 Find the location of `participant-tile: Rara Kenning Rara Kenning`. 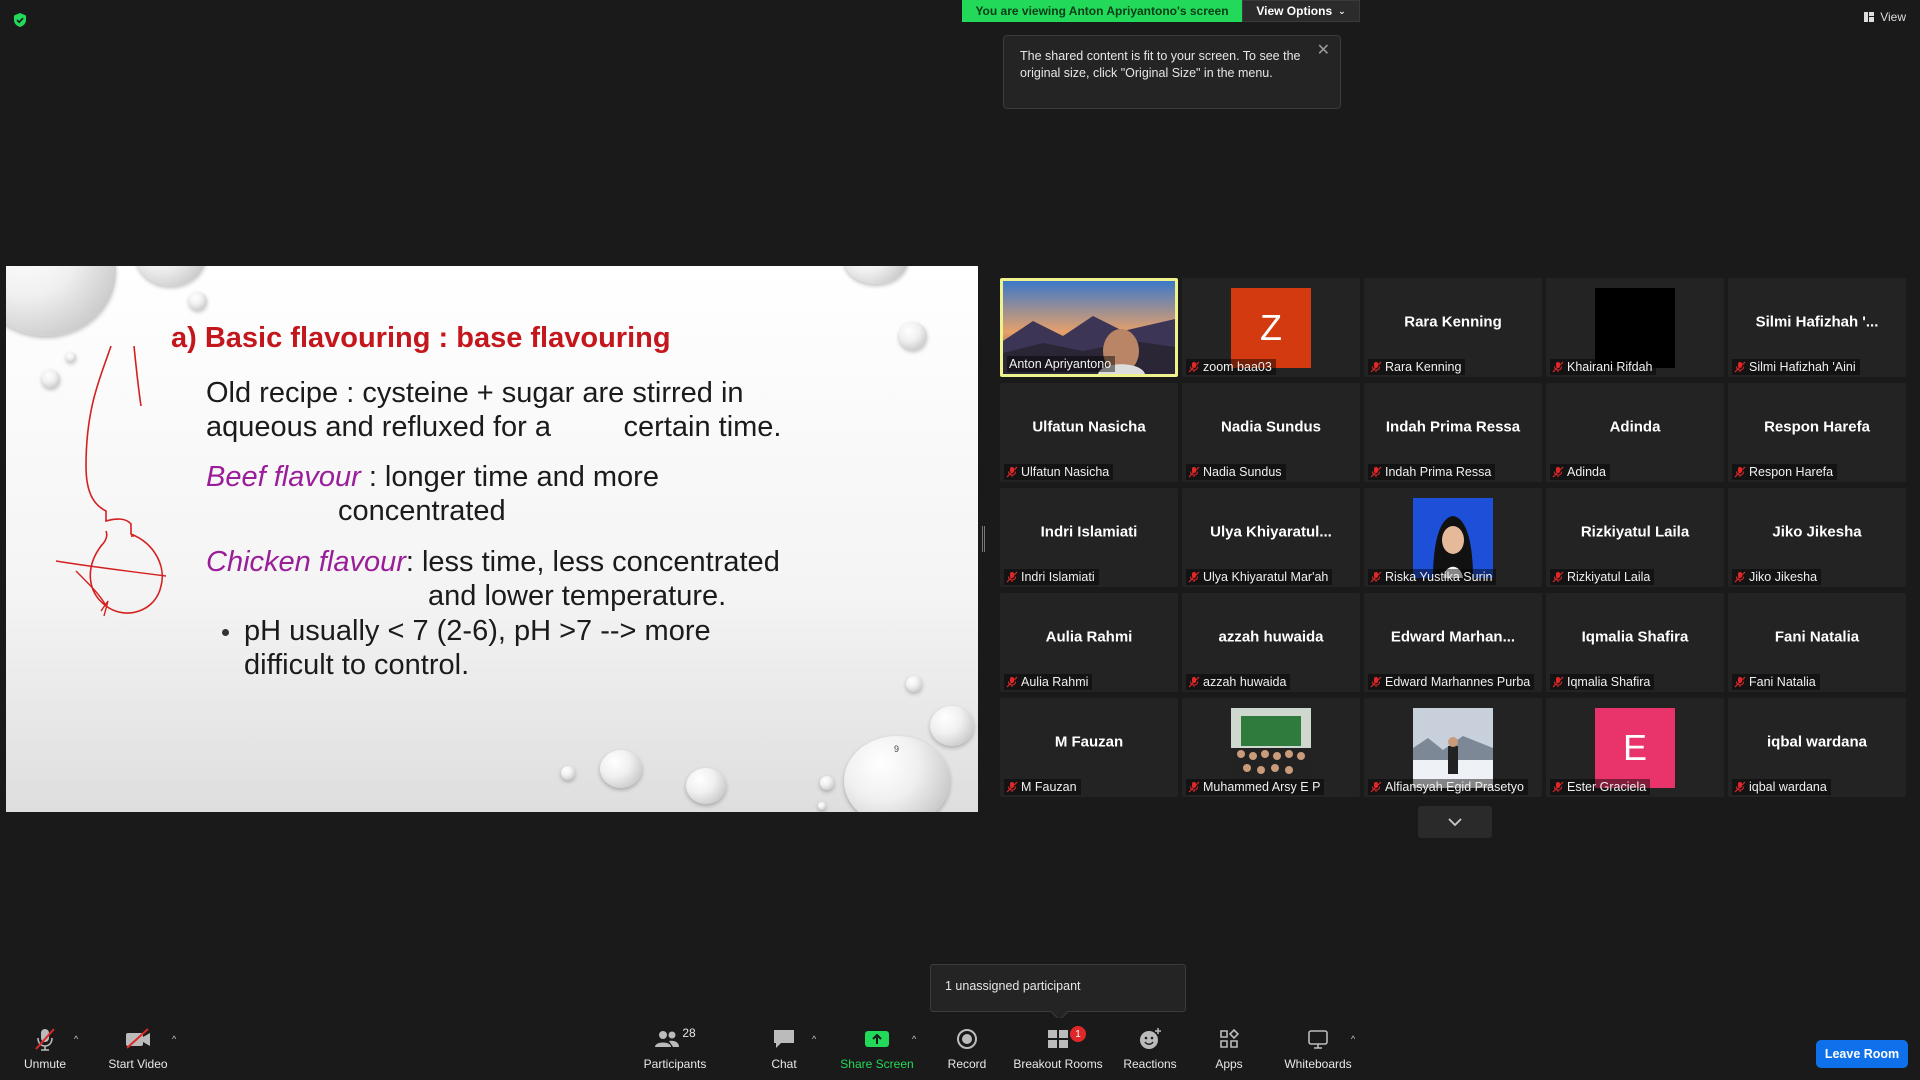

participant-tile: Rara Kenning Rara Kenning is located at coordinates (1453, 327).